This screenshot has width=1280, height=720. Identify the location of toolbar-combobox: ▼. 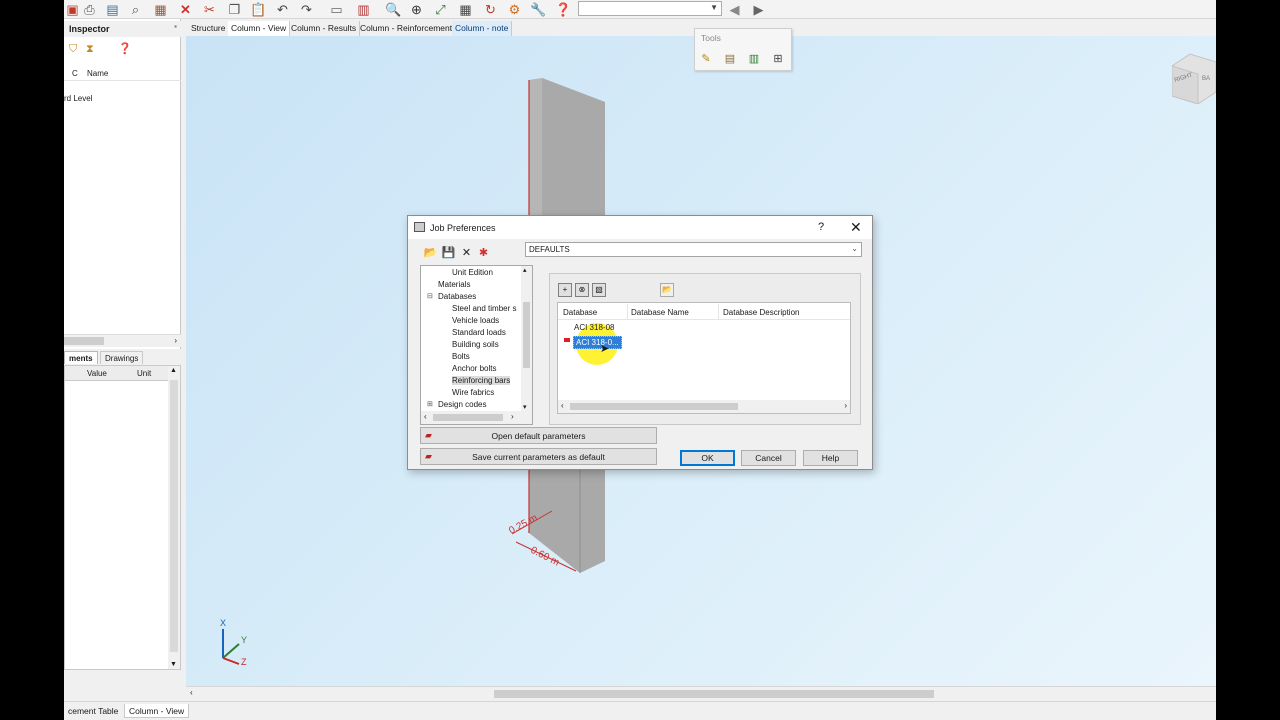
(650, 8).